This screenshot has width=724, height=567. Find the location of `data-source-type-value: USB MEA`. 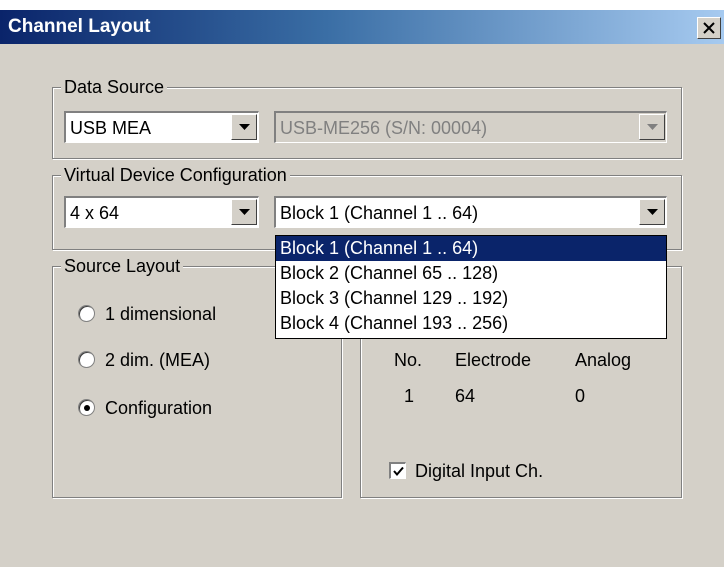

data-source-type-value: USB MEA is located at coordinates (111, 128).